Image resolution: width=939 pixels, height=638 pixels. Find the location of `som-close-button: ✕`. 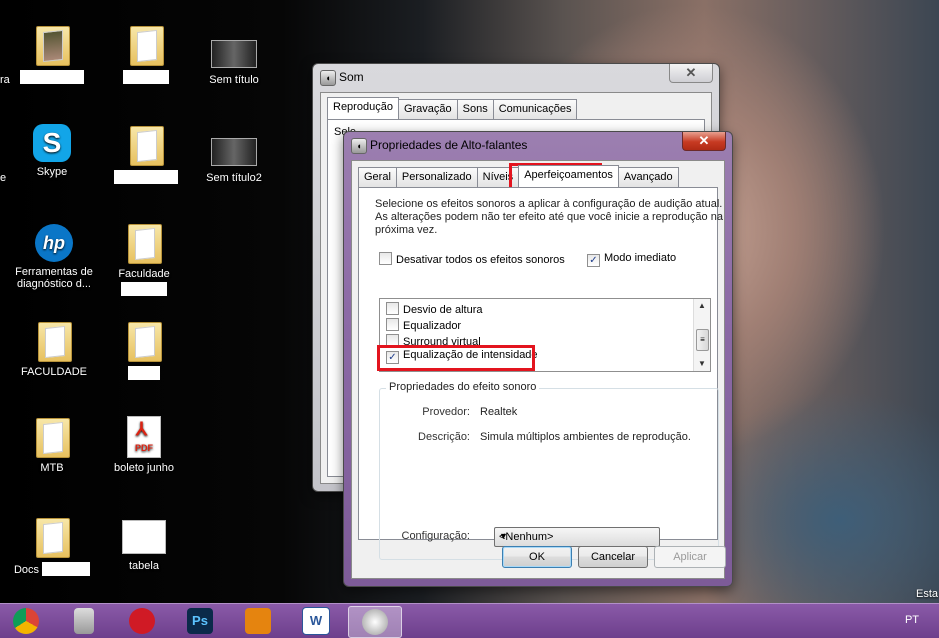

som-close-button: ✕ is located at coordinates (691, 73).